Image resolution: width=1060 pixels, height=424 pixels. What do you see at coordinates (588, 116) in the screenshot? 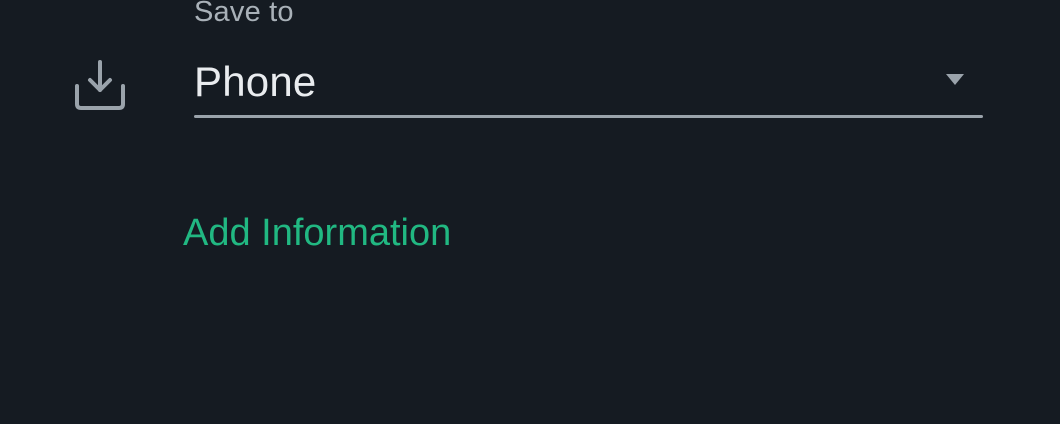
I see `select-underline` at bounding box center [588, 116].